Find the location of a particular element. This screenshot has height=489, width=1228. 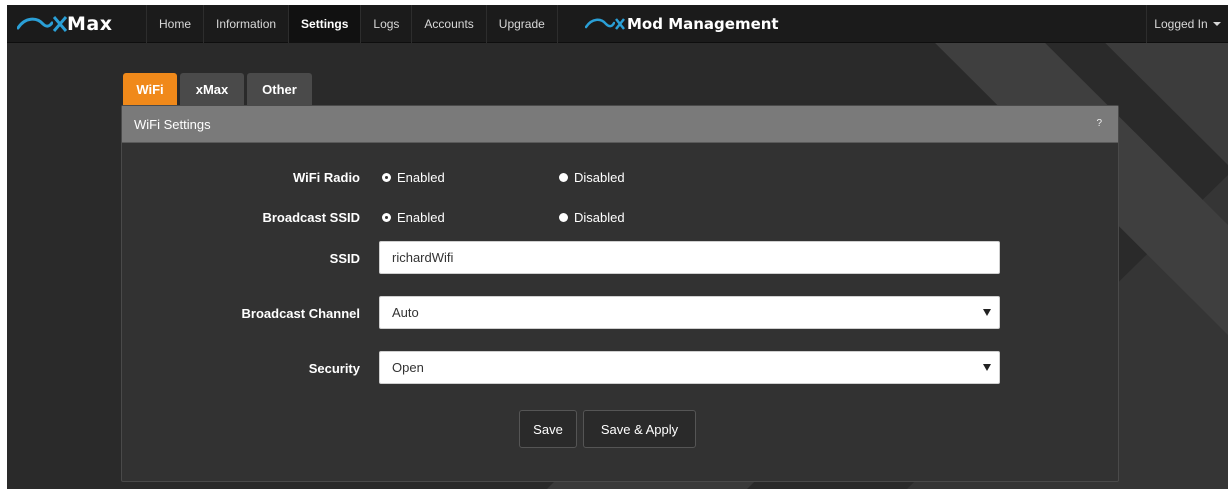

nav-settings: Settings is located at coordinates (324, 24).